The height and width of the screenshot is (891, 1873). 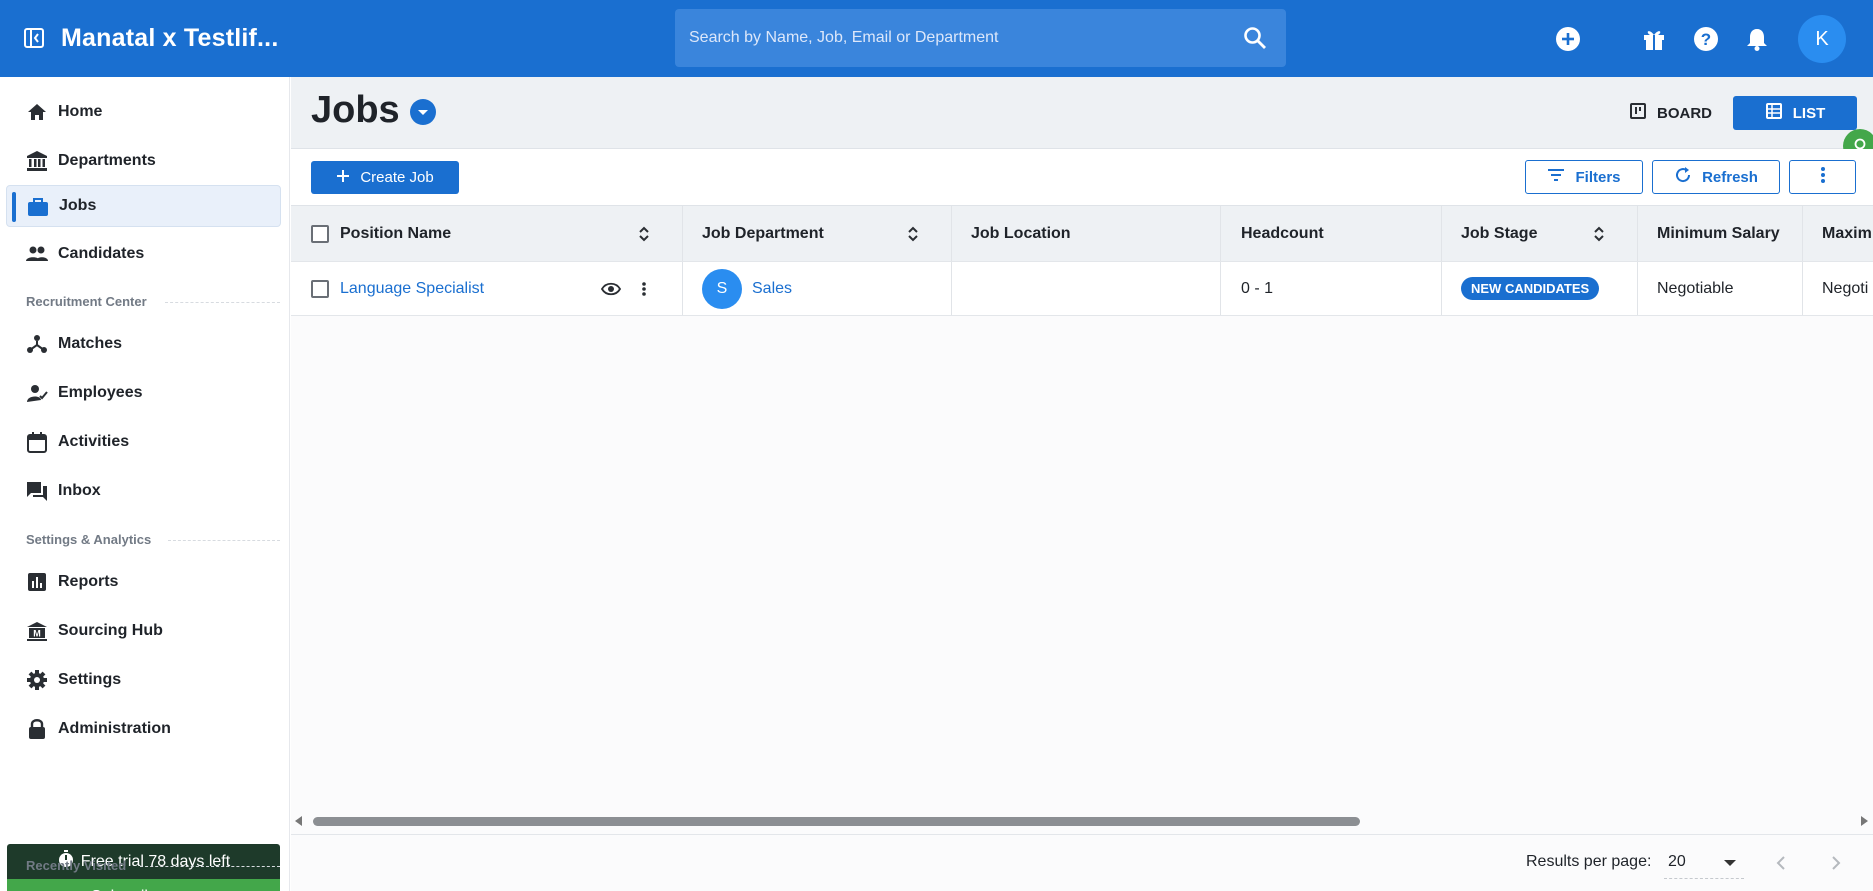 I want to click on column-header: Job Stage, so click(x=1499, y=233).